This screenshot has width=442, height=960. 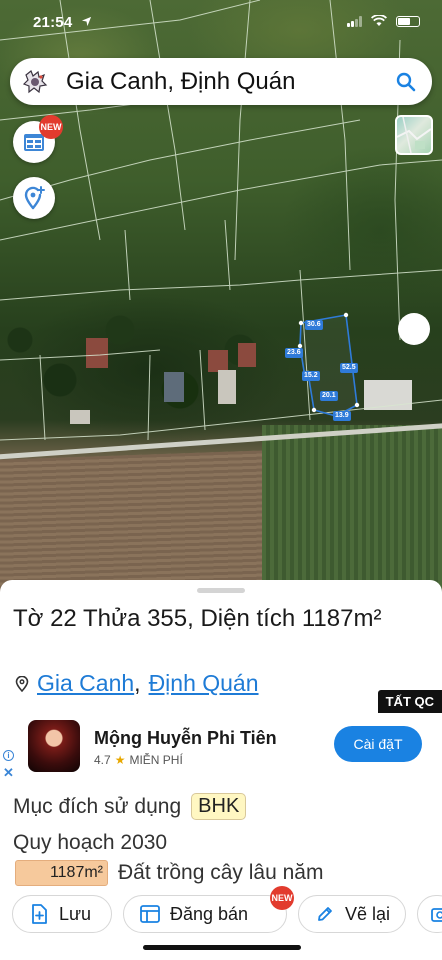 I want to click on ad-meta: 4.7 ★ MIỄN PHÍ, so click(x=138, y=760).